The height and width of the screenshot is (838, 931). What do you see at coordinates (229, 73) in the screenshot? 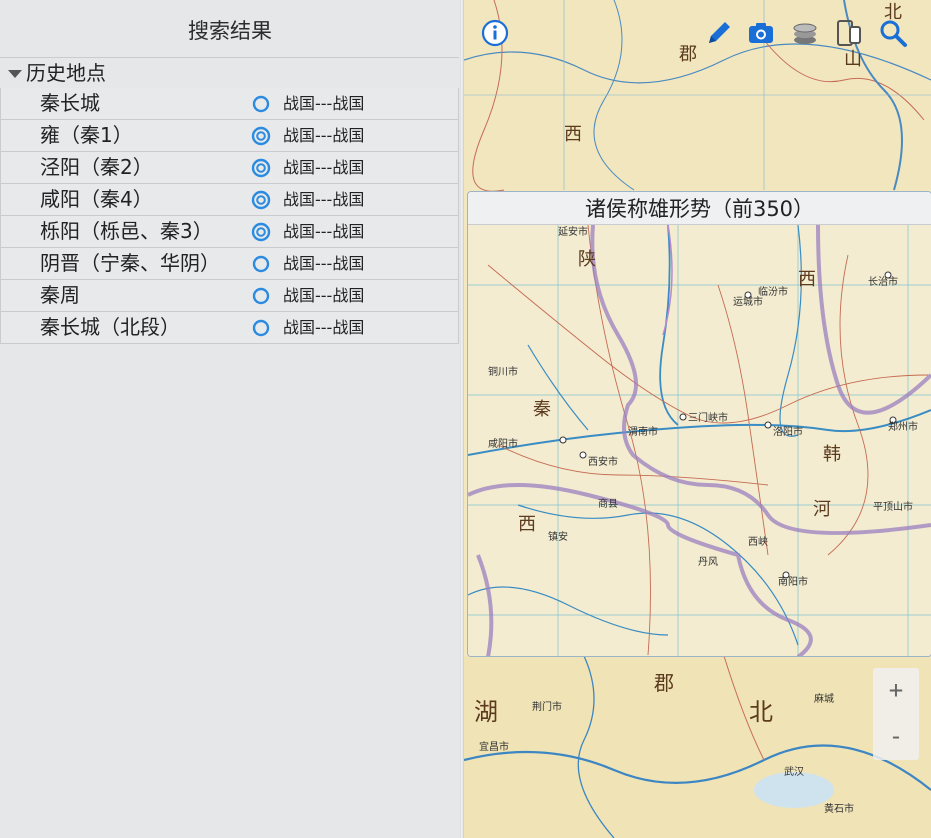
I see `group-header-historical-places: 历史地点` at bounding box center [229, 73].